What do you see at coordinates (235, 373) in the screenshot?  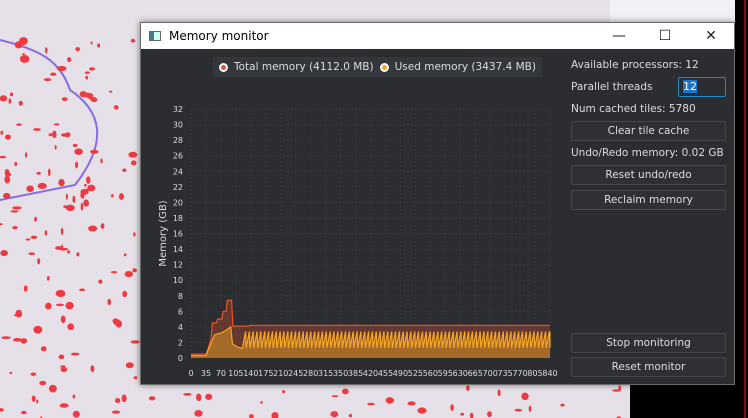 I see `x-tick-label: 105` at bounding box center [235, 373].